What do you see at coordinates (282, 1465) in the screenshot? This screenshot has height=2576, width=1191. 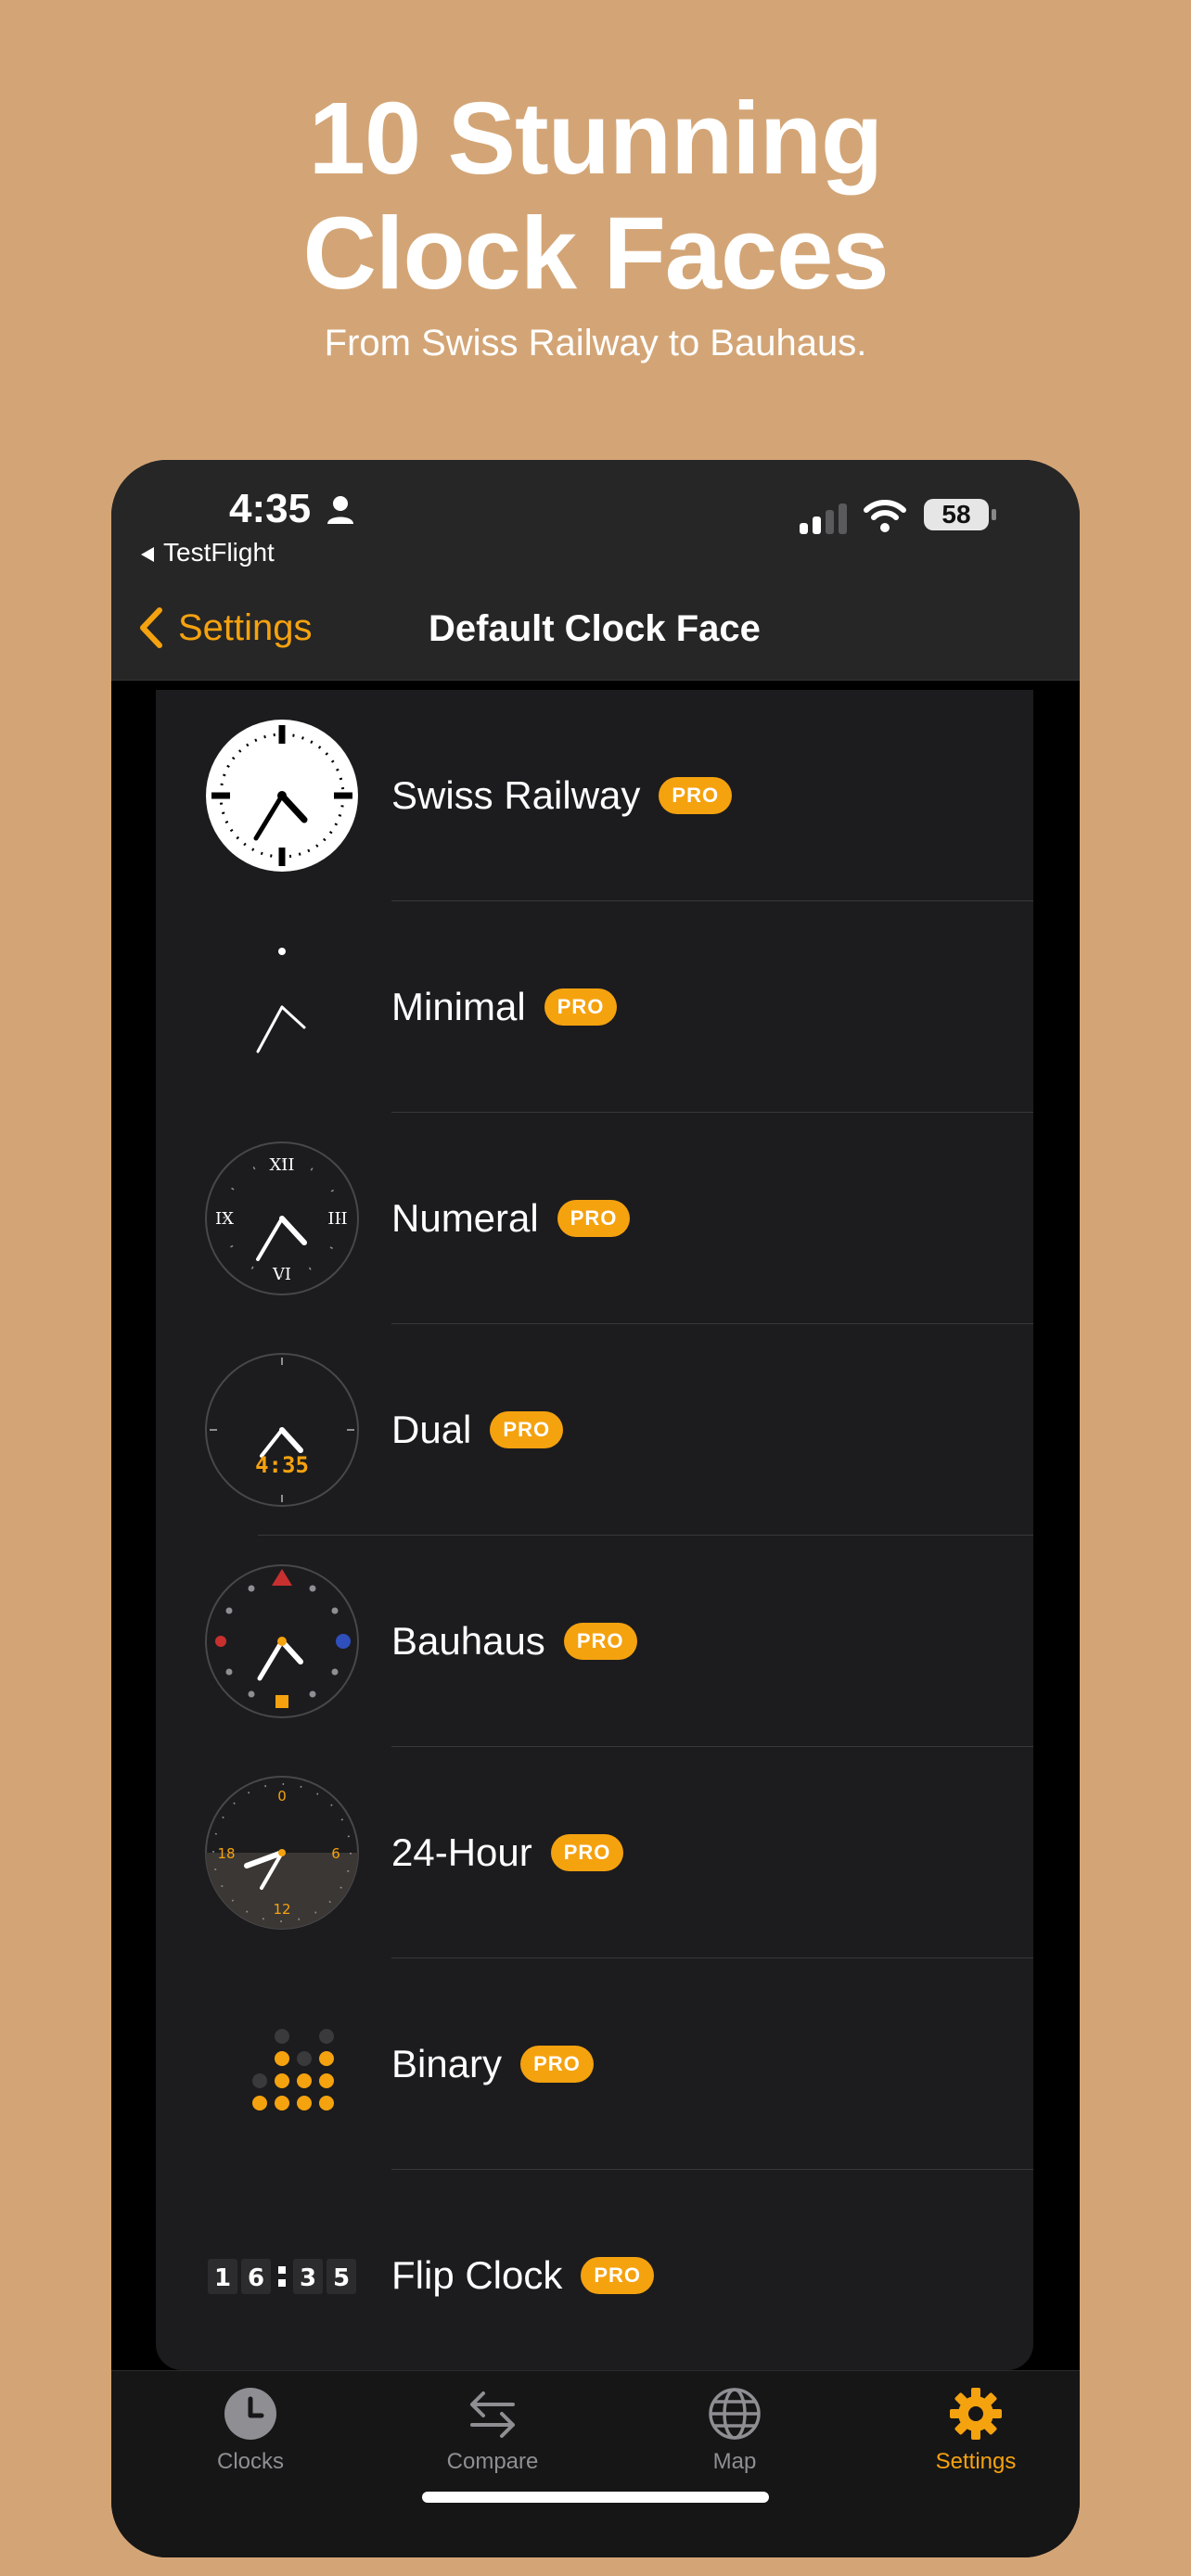 I see `dual-digital-time: 4:35` at bounding box center [282, 1465].